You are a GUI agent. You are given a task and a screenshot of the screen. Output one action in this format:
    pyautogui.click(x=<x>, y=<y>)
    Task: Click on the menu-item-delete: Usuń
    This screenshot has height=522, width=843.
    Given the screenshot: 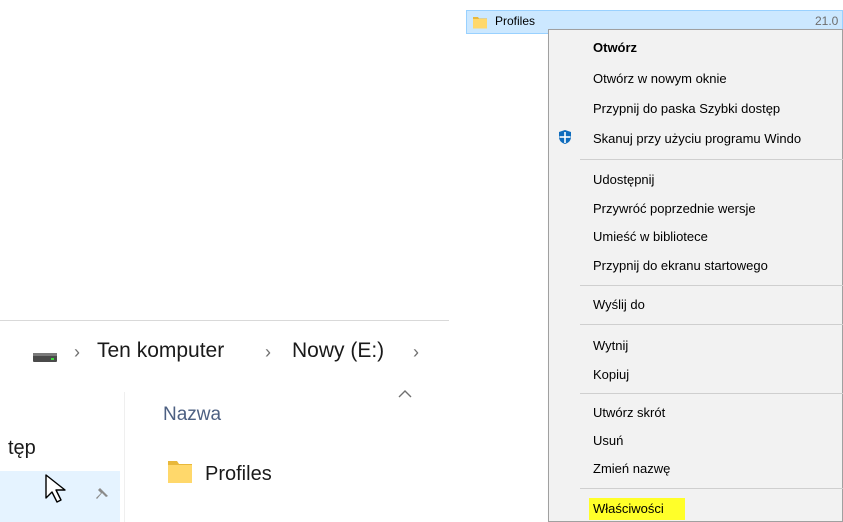 What is the action you would take?
    pyautogui.click(x=608, y=440)
    